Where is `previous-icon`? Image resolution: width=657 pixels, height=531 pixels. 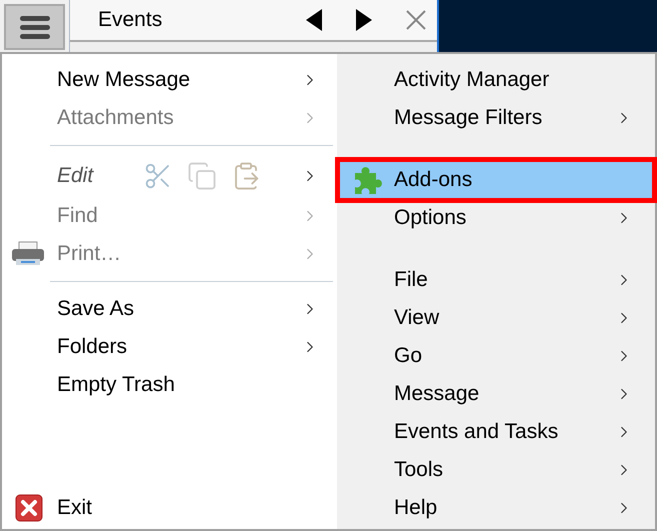 previous-icon is located at coordinates (314, 20).